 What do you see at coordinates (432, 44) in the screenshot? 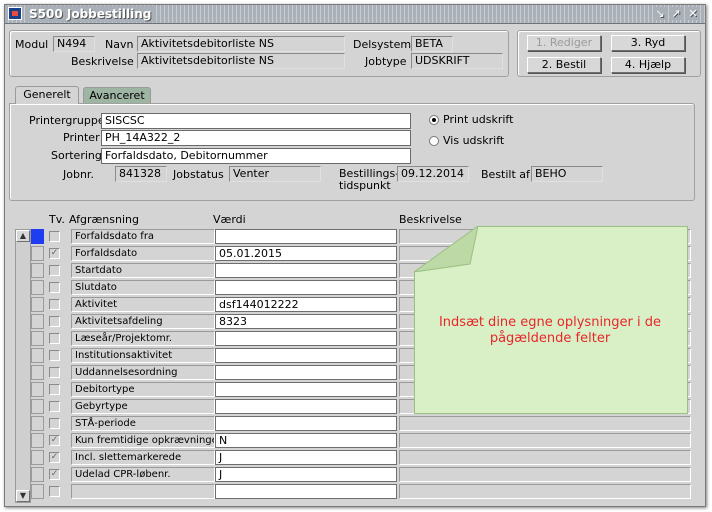
I see `delsystem-field: BETA` at bounding box center [432, 44].